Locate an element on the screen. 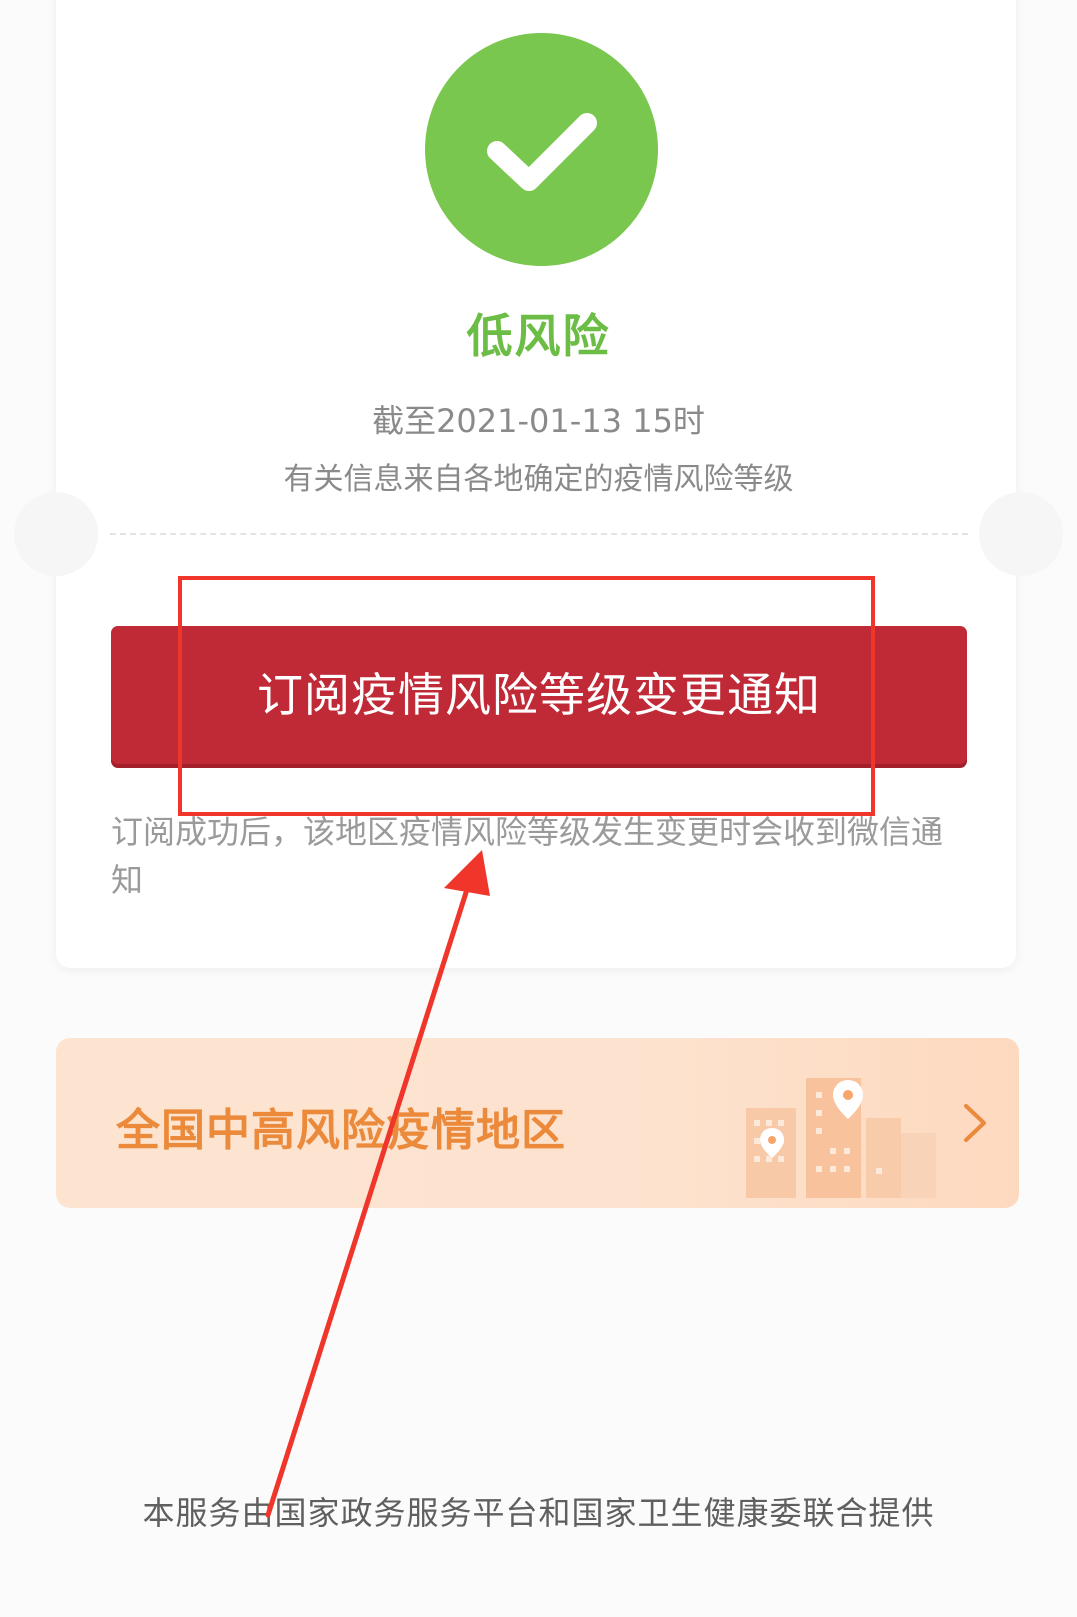  subscribe-note: 订阅成功后，该地区疫情风险等级发生变更时会收到微信通知 is located at coordinates (527, 856).